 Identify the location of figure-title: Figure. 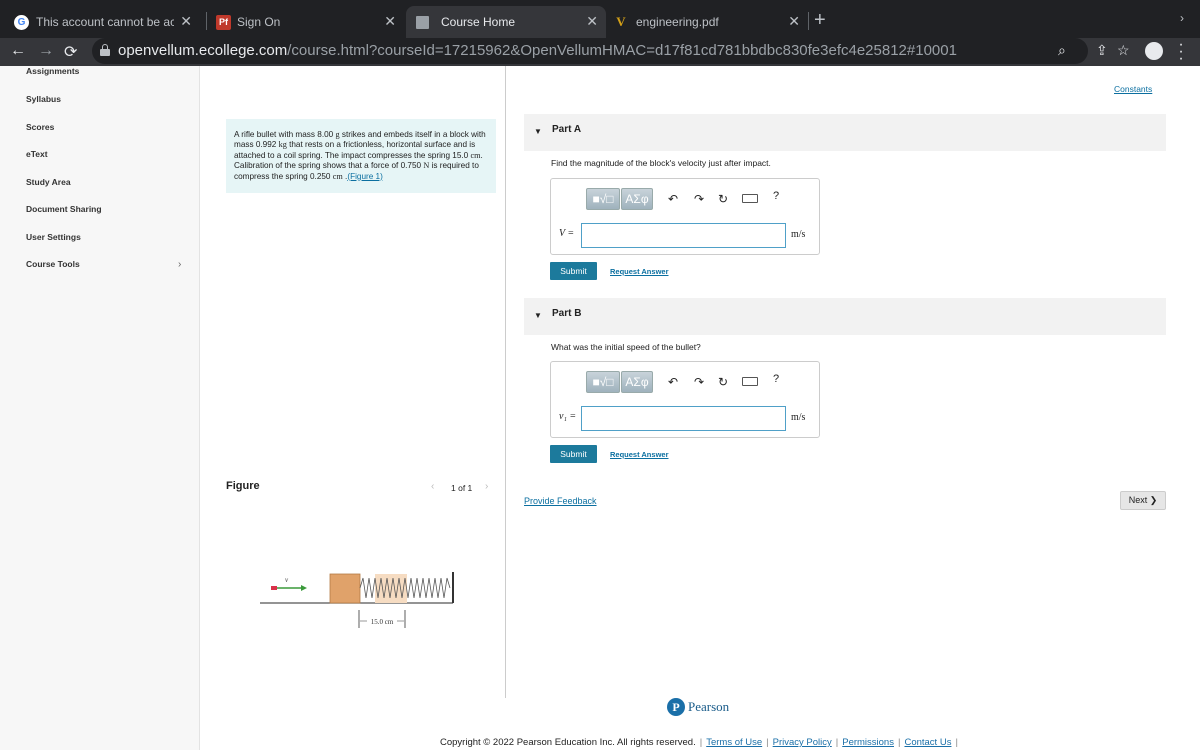
(243, 486).